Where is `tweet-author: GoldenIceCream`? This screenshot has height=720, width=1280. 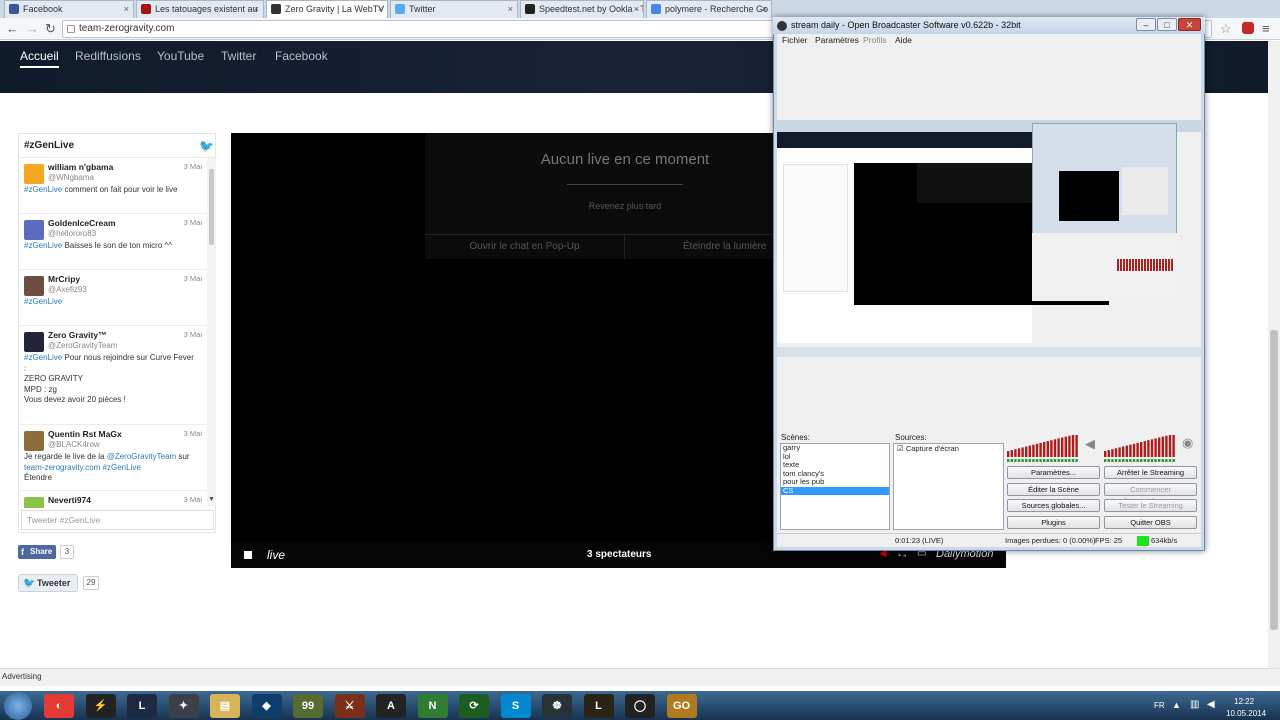 tweet-author: GoldenIceCream is located at coordinates (82, 223).